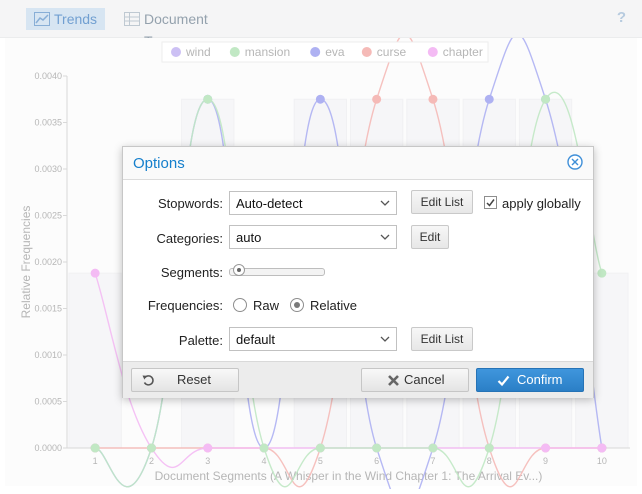  Describe the element at coordinates (266, 305) in the screenshot. I see `frequency-raw-label: Raw` at that location.